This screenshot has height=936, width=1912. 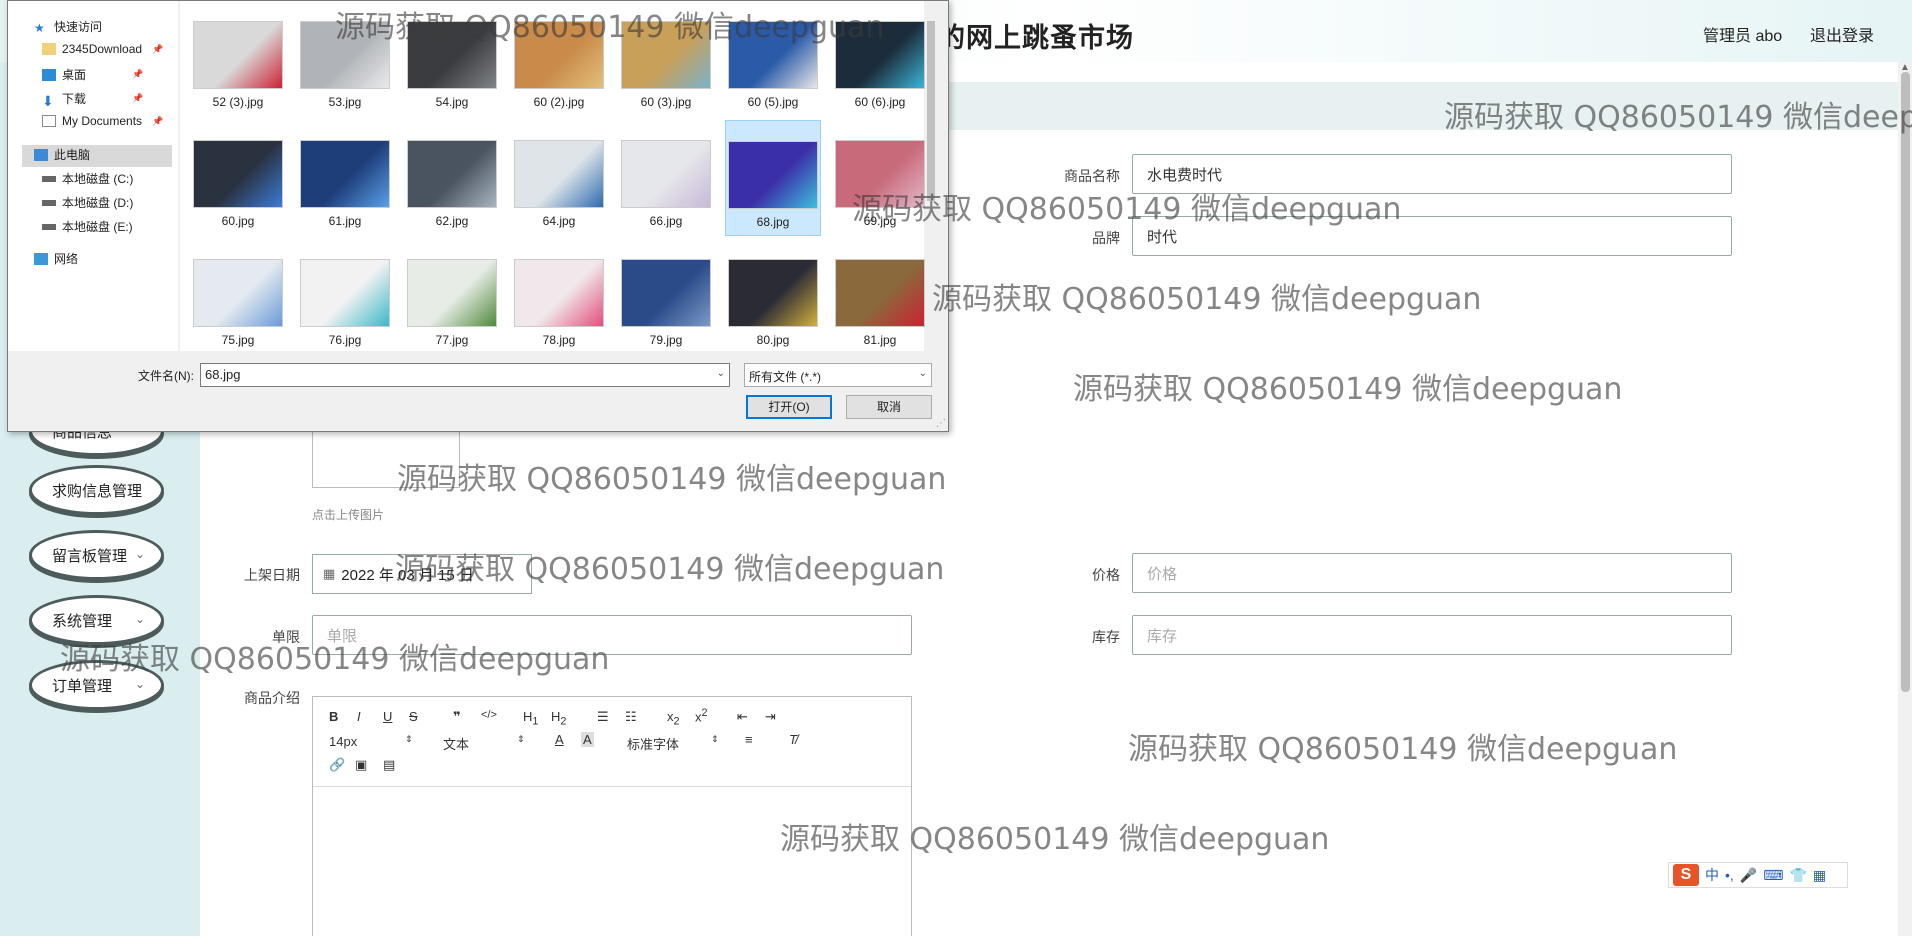 What do you see at coordinates (68, 26) in the screenshot?
I see `nav-quick-access: ★ 快速访问` at bounding box center [68, 26].